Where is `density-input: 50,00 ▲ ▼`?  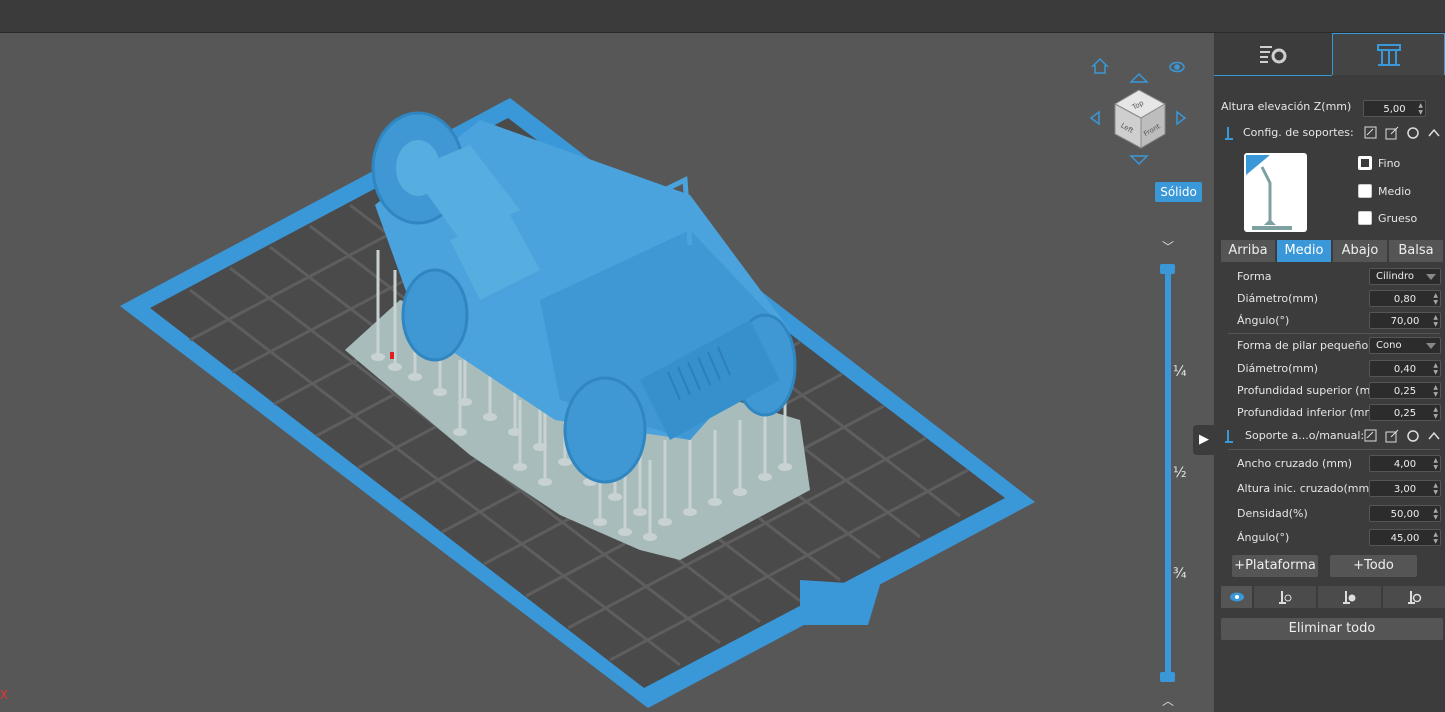 density-input: 50,00 ▲ ▼ is located at coordinates (1405, 513).